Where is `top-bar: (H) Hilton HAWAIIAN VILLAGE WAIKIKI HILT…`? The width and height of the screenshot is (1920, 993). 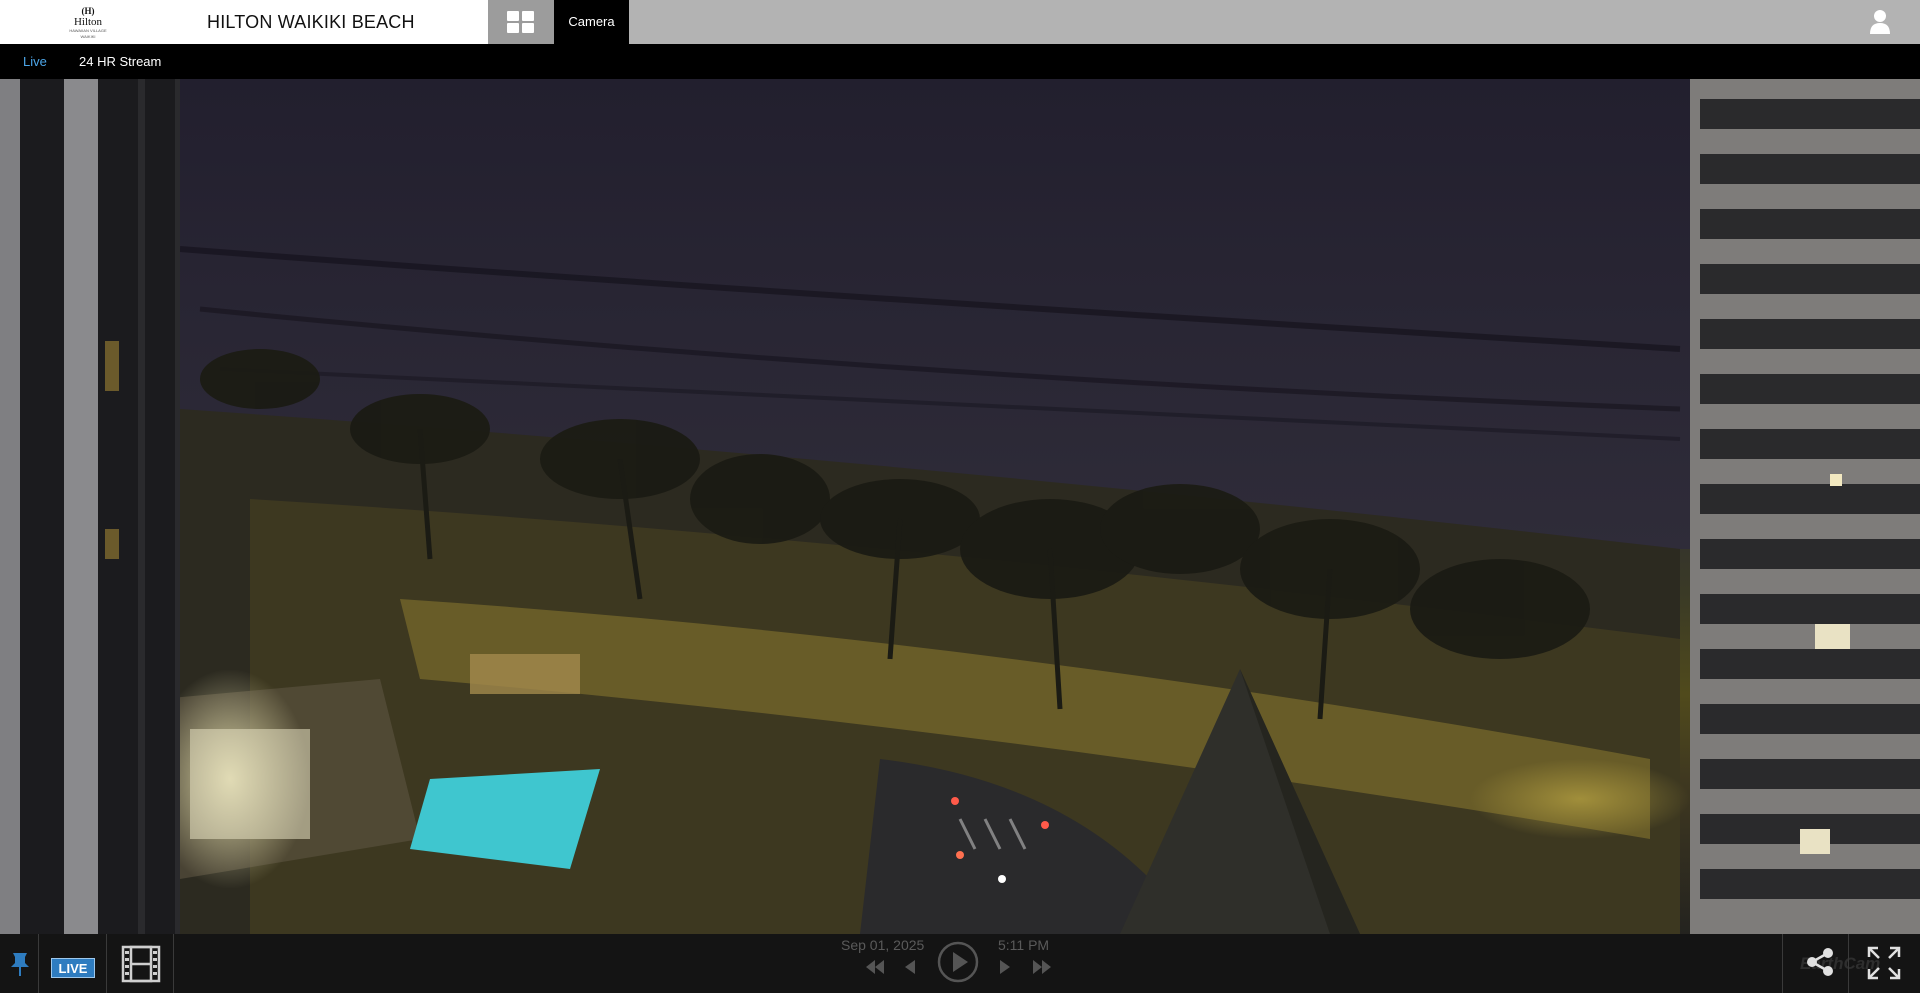 top-bar: (H) Hilton HAWAIIAN VILLAGE WAIKIKI HILT… is located at coordinates (960, 22).